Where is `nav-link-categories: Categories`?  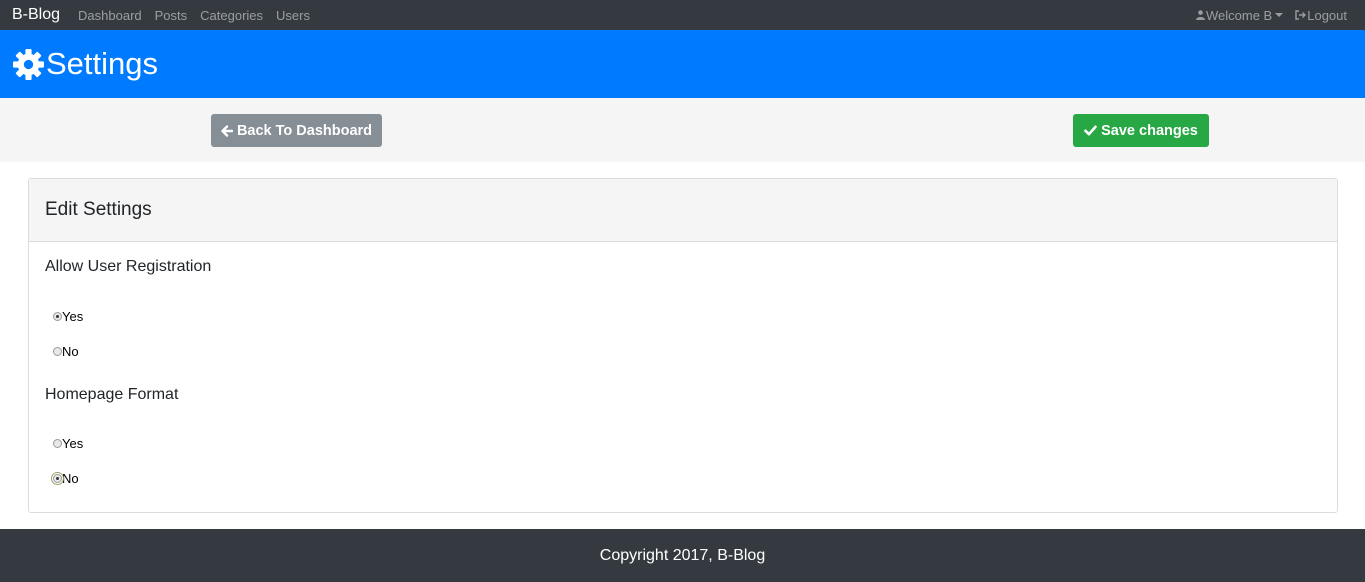 nav-link-categories: Categories is located at coordinates (231, 15).